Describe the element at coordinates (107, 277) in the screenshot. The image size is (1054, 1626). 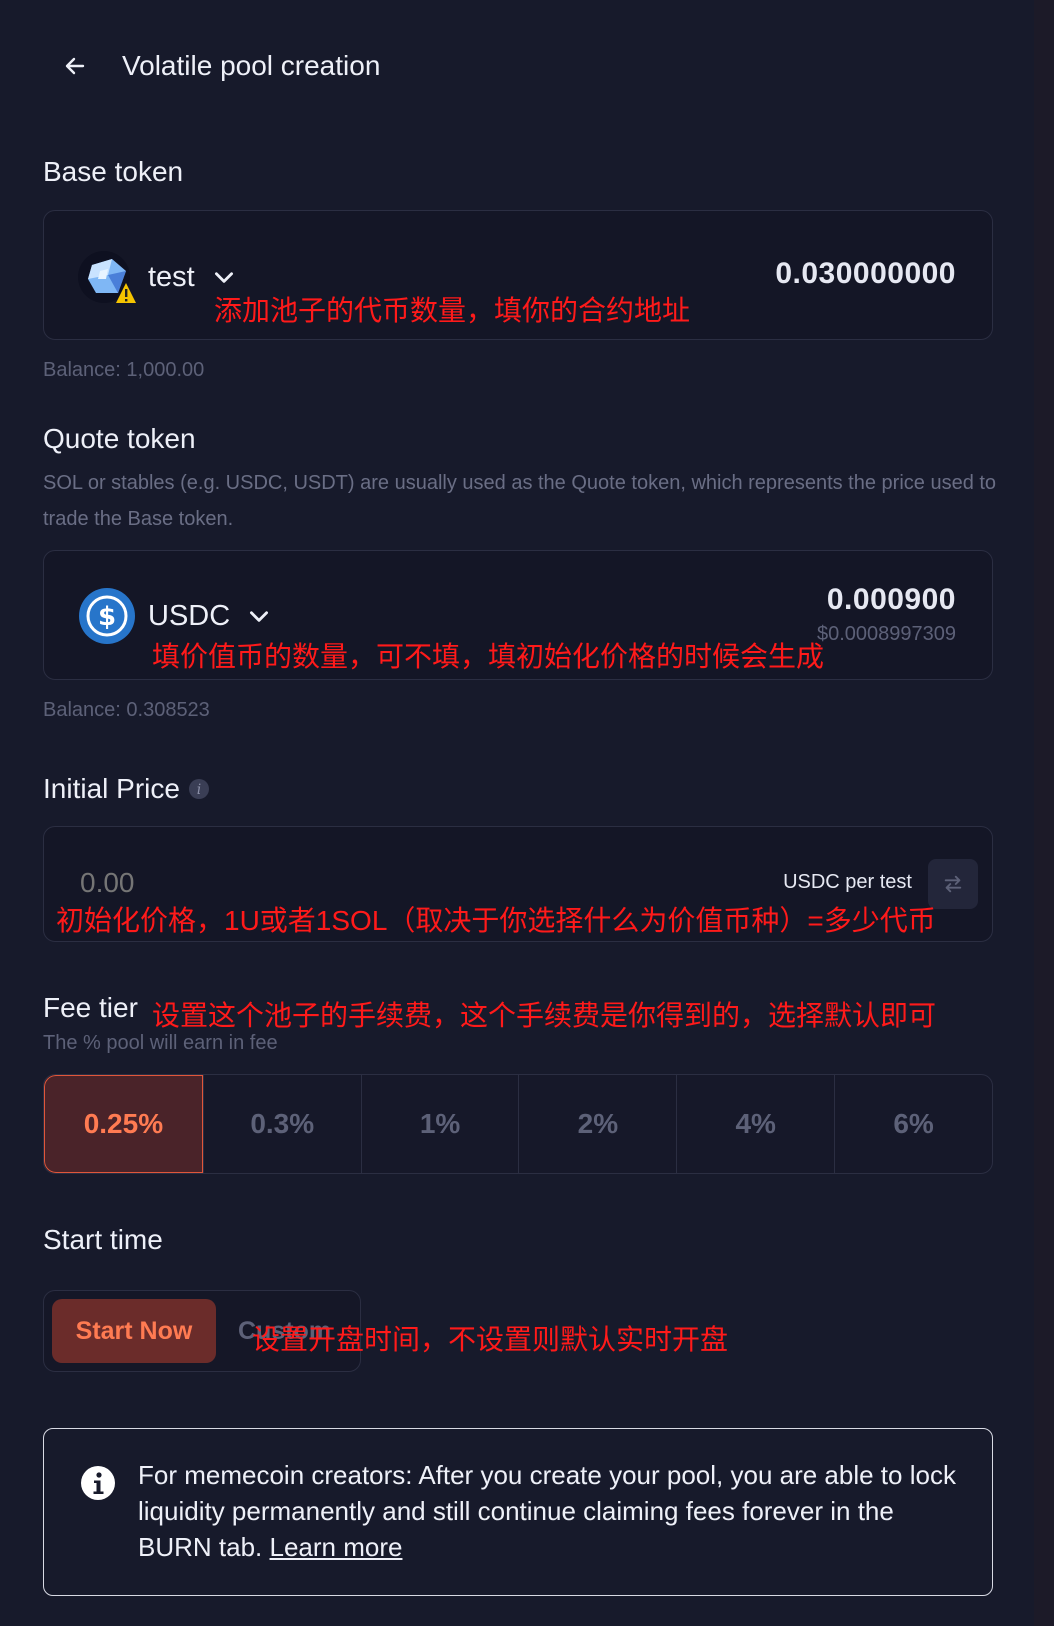
I see `test-token-logo-icon` at that location.